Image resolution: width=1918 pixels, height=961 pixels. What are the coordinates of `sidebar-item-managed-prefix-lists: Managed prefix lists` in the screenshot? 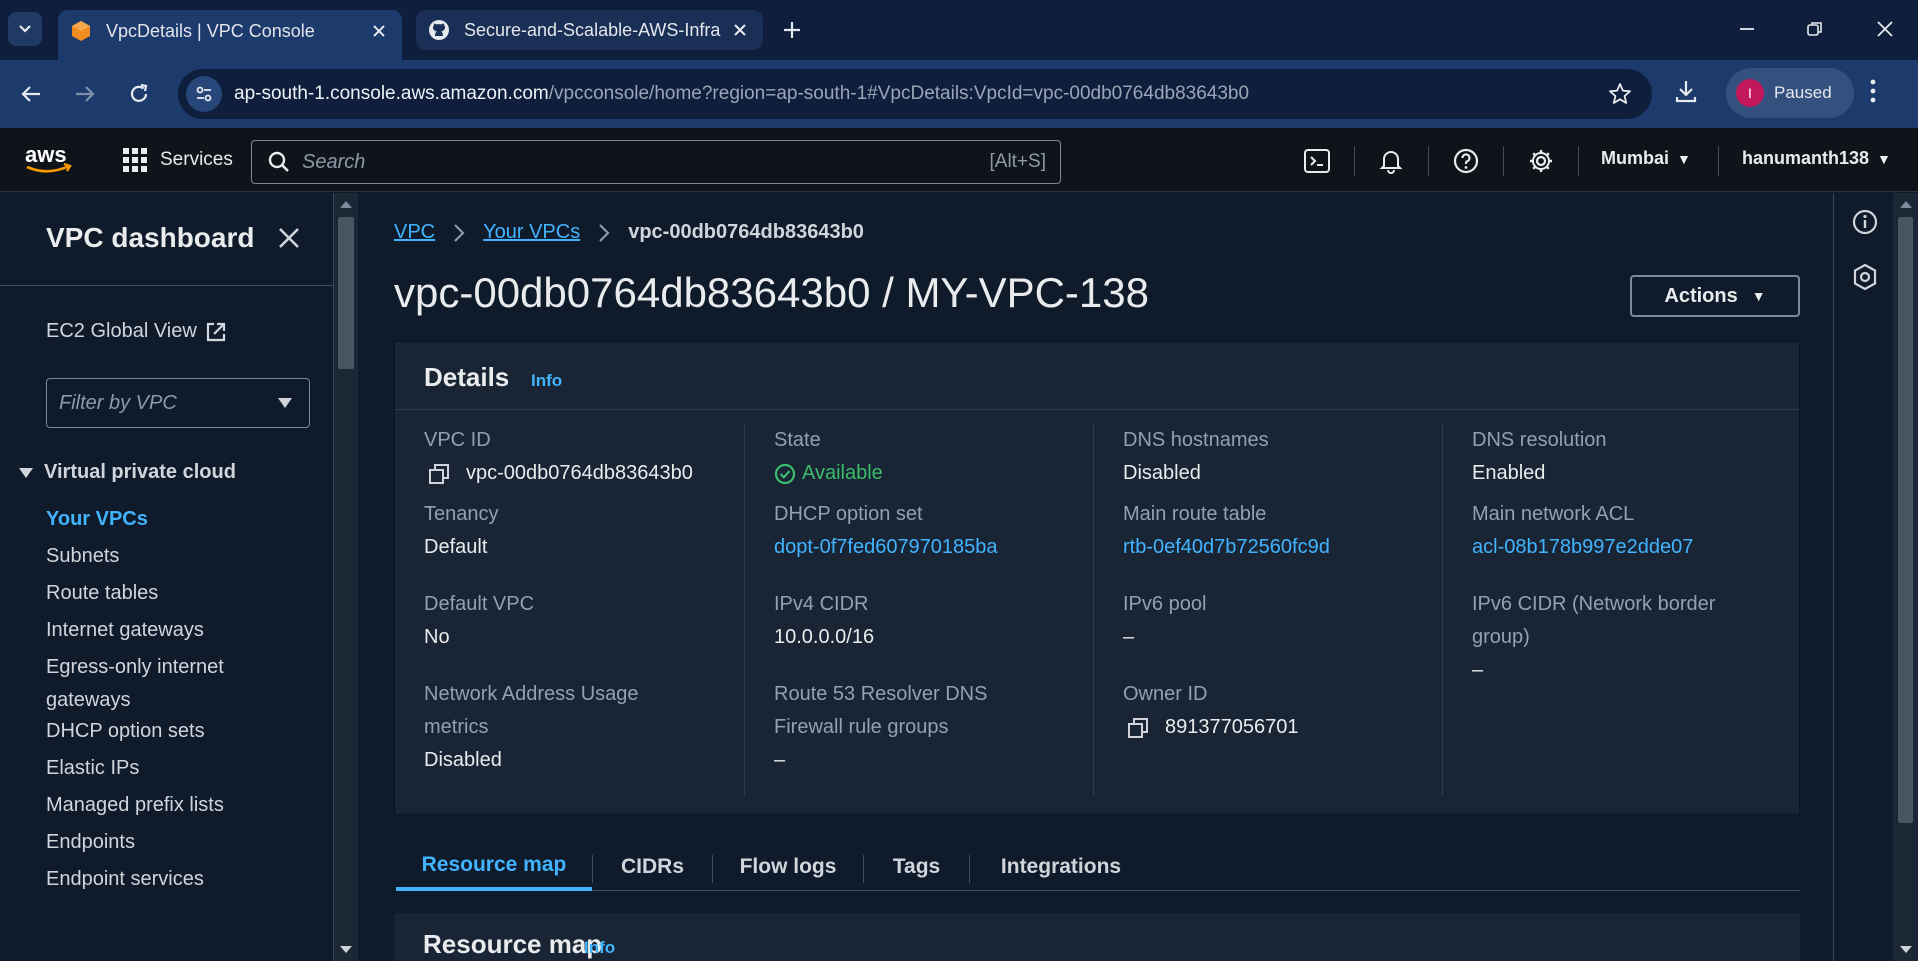 It's located at (166, 805).